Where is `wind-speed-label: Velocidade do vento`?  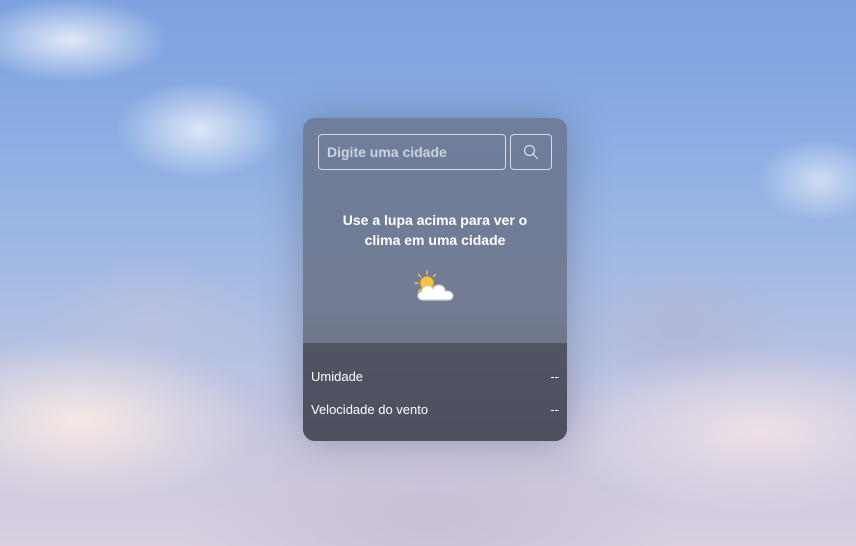
wind-speed-label: Velocidade do vento is located at coordinates (370, 409).